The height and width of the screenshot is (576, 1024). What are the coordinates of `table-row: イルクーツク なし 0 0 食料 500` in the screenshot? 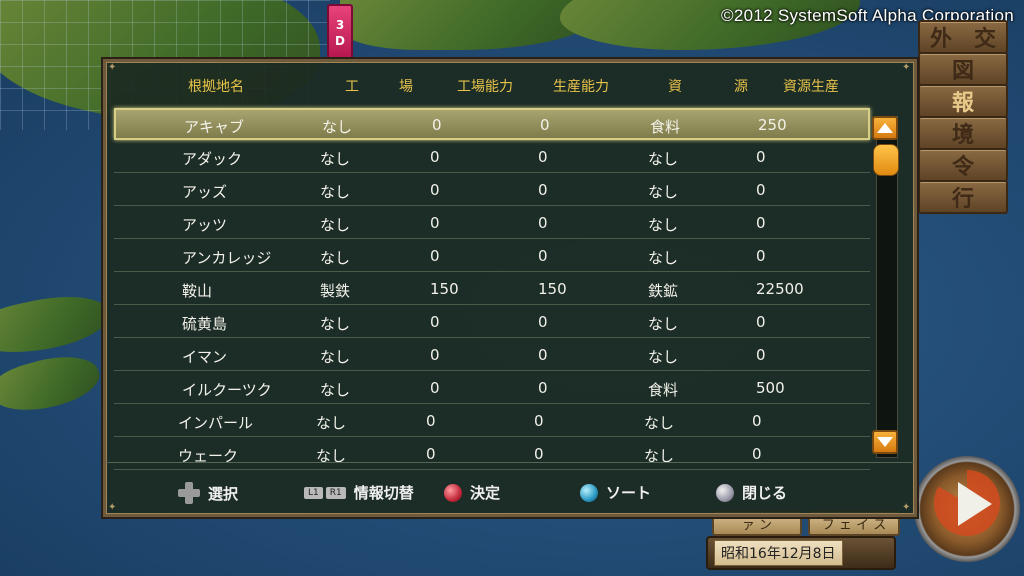 It's located at (492, 387).